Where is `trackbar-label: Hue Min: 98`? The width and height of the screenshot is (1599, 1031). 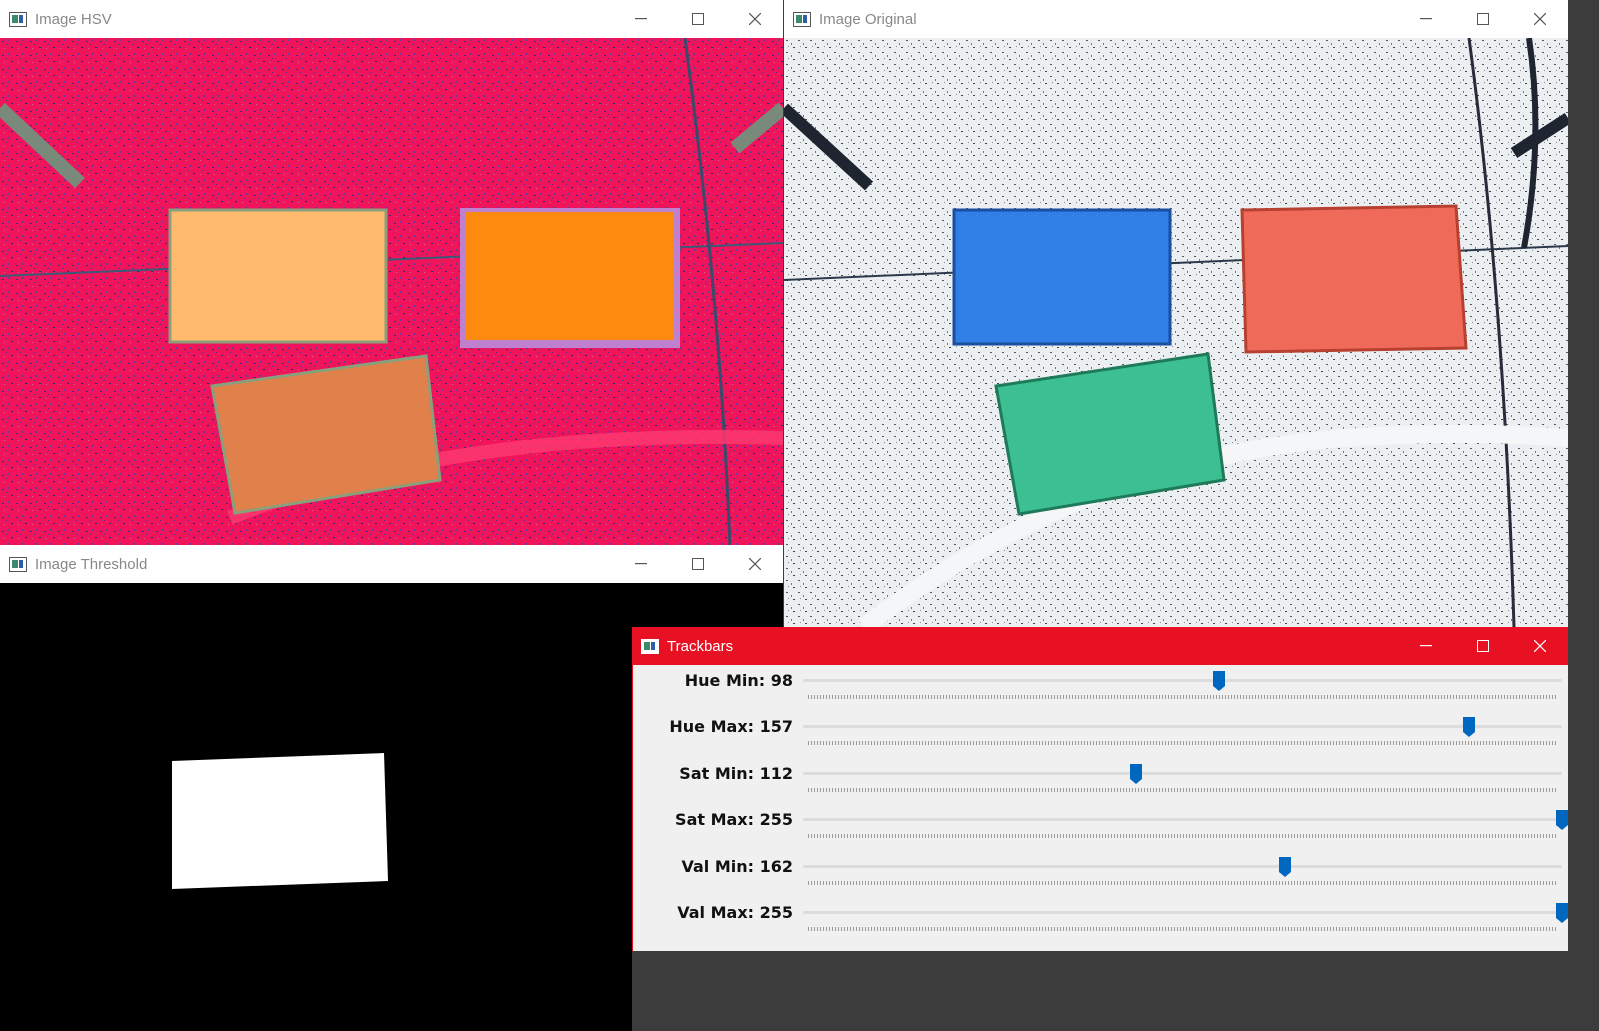 trackbar-label: Hue Min: 98 is located at coordinates (738, 680).